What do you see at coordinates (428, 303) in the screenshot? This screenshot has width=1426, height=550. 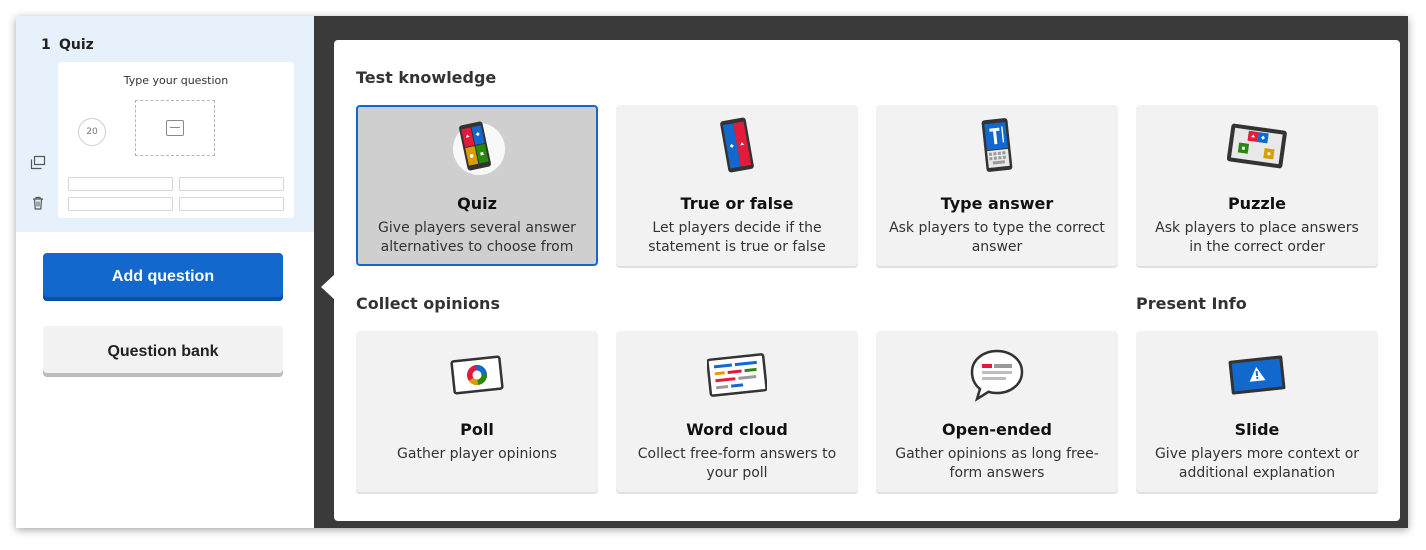 I see `section-title-collect-opinions: Collect opinions` at bounding box center [428, 303].